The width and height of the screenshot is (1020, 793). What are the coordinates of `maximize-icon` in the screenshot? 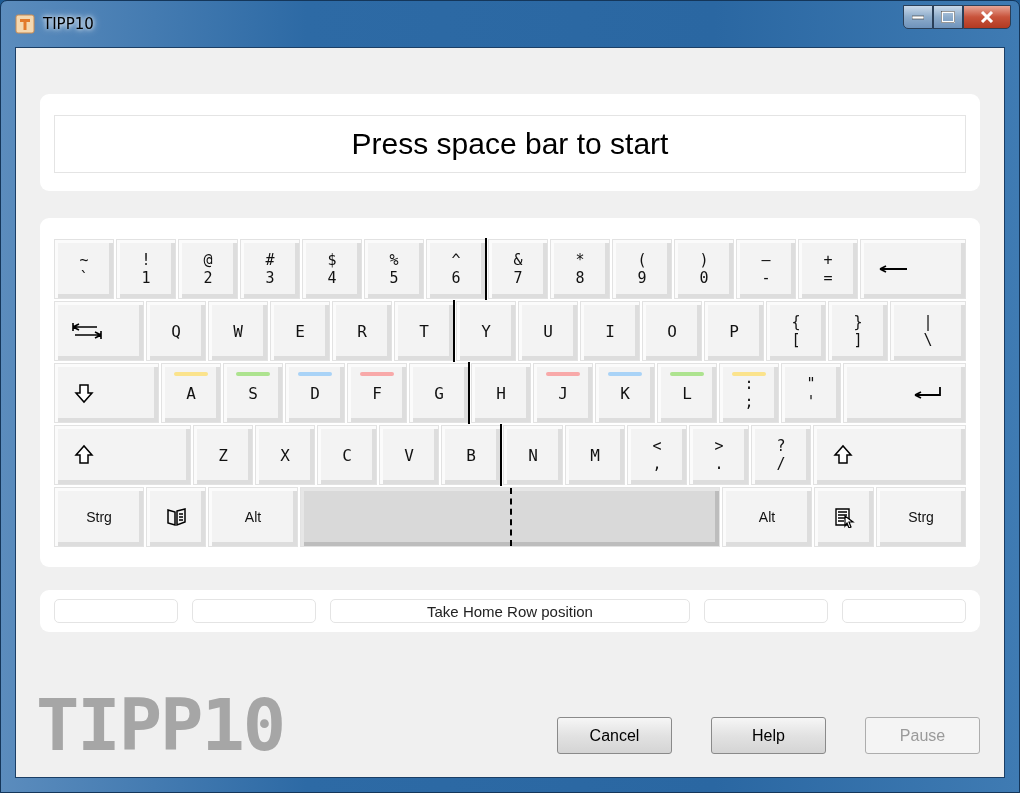 It's located at (948, 17).